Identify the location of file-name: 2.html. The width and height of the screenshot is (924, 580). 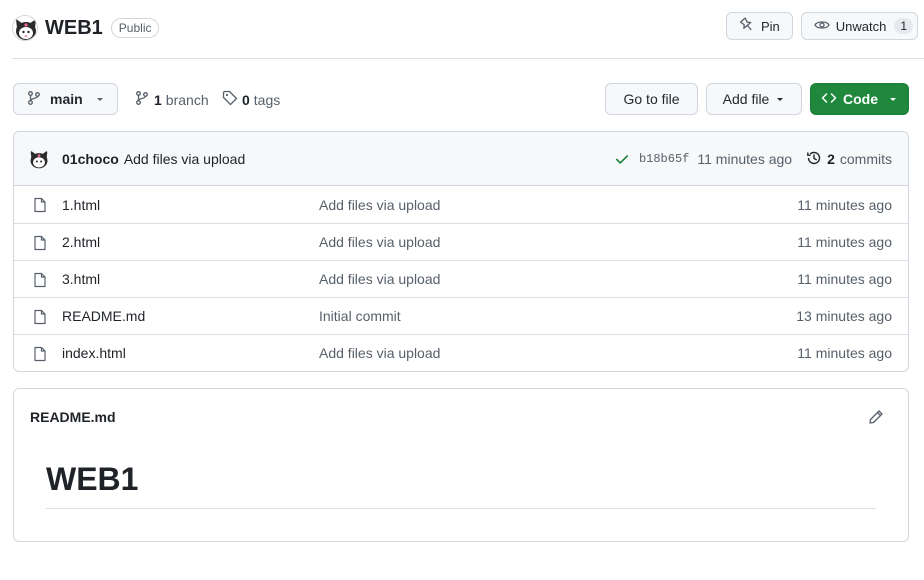
(81, 242).